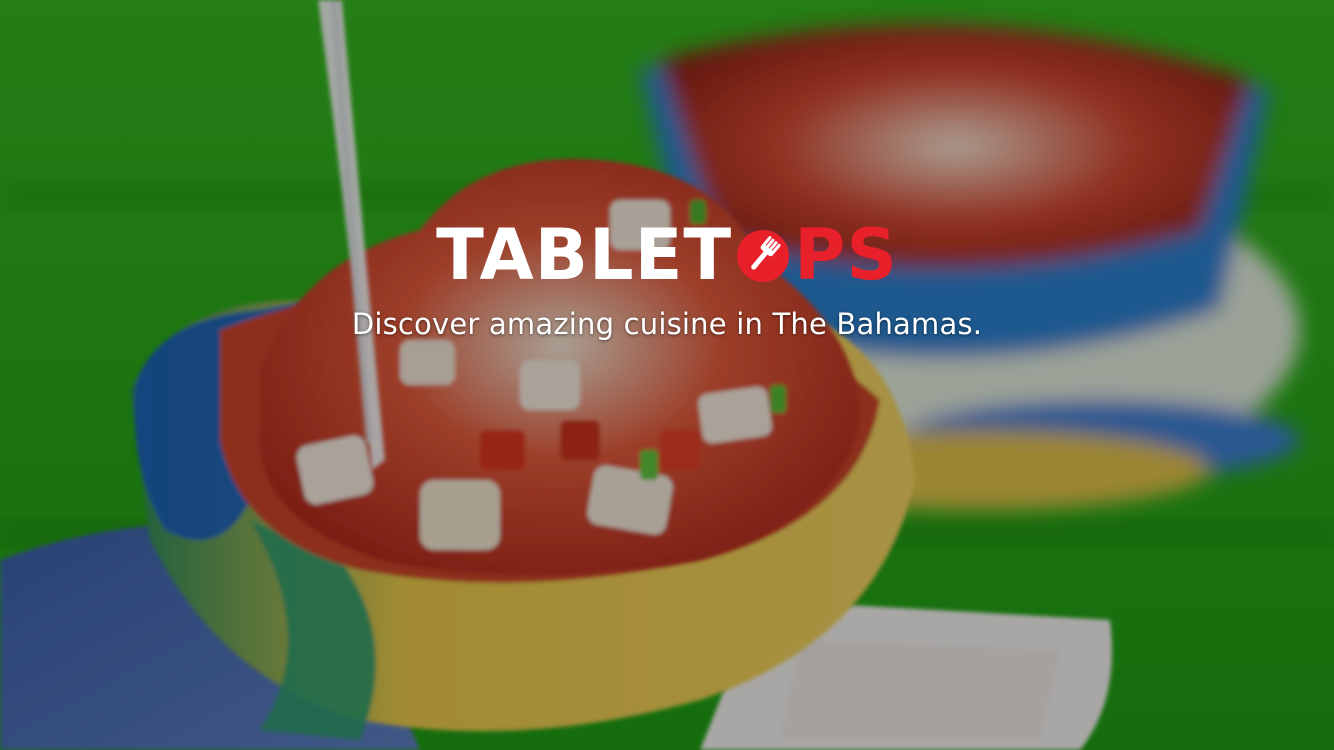 Image resolution: width=1334 pixels, height=750 pixels. What do you see at coordinates (846, 255) in the screenshot?
I see `logo-text-ps: PS` at bounding box center [846, 255].